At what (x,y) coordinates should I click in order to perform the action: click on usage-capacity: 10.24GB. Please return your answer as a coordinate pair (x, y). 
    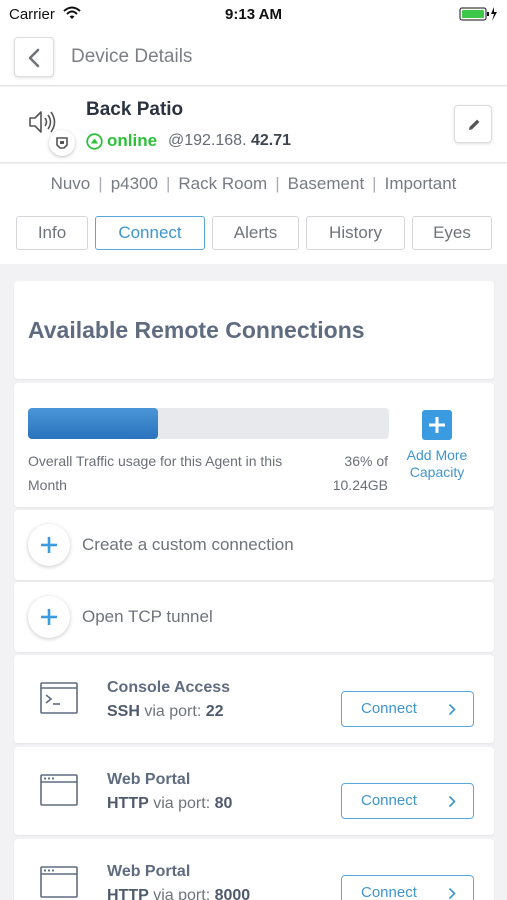
    Looking at the image, I should click on (360, 485).